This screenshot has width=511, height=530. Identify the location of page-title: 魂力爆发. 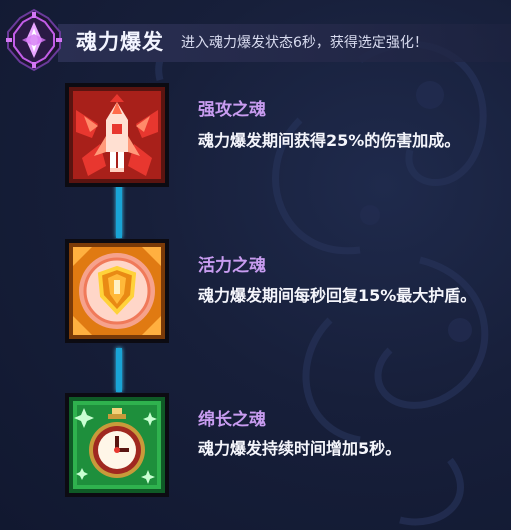
(120, 42).